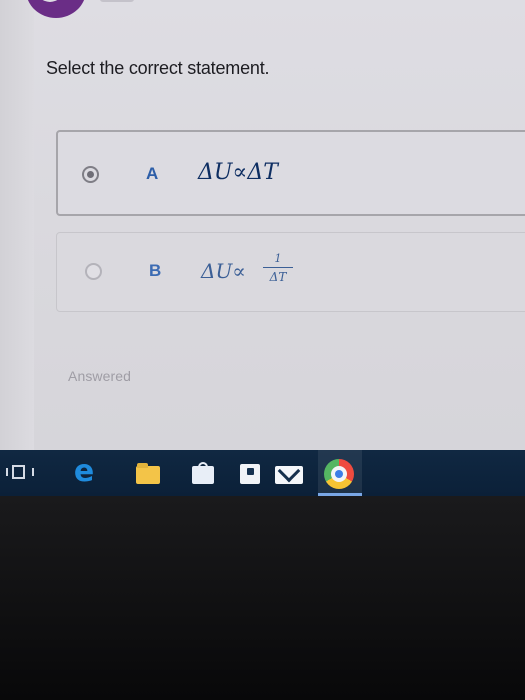  I want to click on logo-text-fragment, so click(117, 1).